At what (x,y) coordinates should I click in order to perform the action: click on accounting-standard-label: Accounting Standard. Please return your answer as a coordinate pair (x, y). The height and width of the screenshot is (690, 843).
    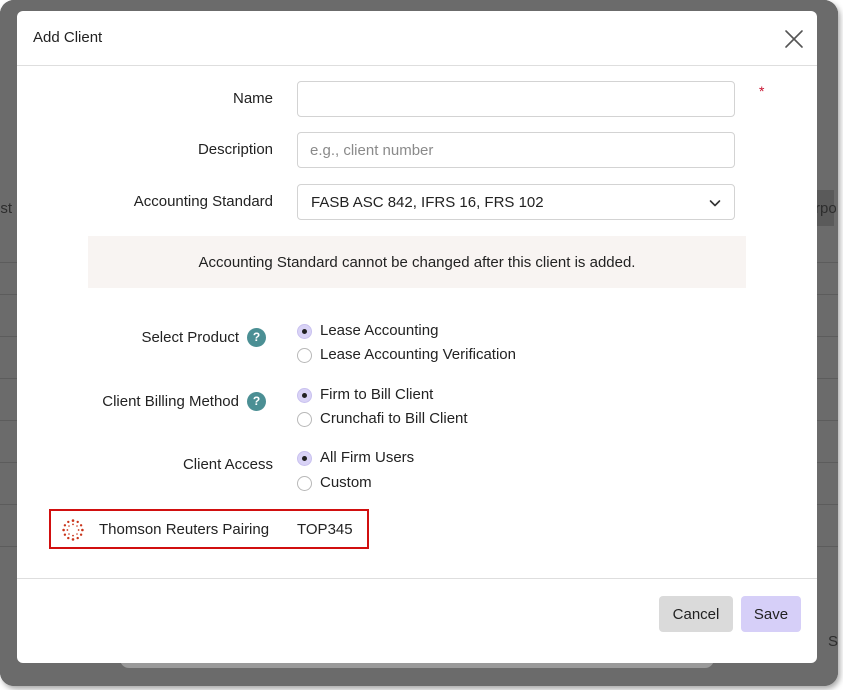
    Looking at the image, I should click on (203, 201).